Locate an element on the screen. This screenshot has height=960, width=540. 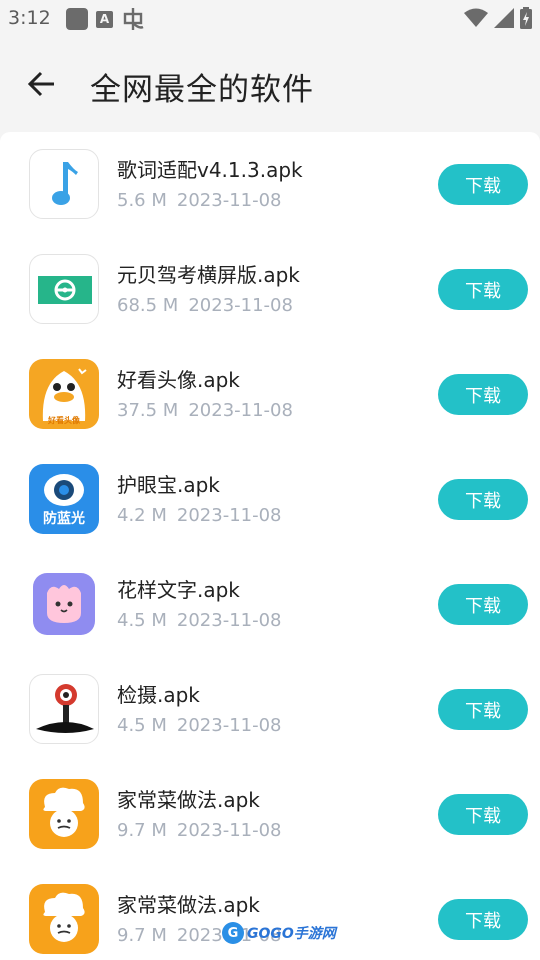
list-item: 元贝驾考横屏版.apk 68.5 M 2023-11-08 下载 is located at coordinates (270, 289).